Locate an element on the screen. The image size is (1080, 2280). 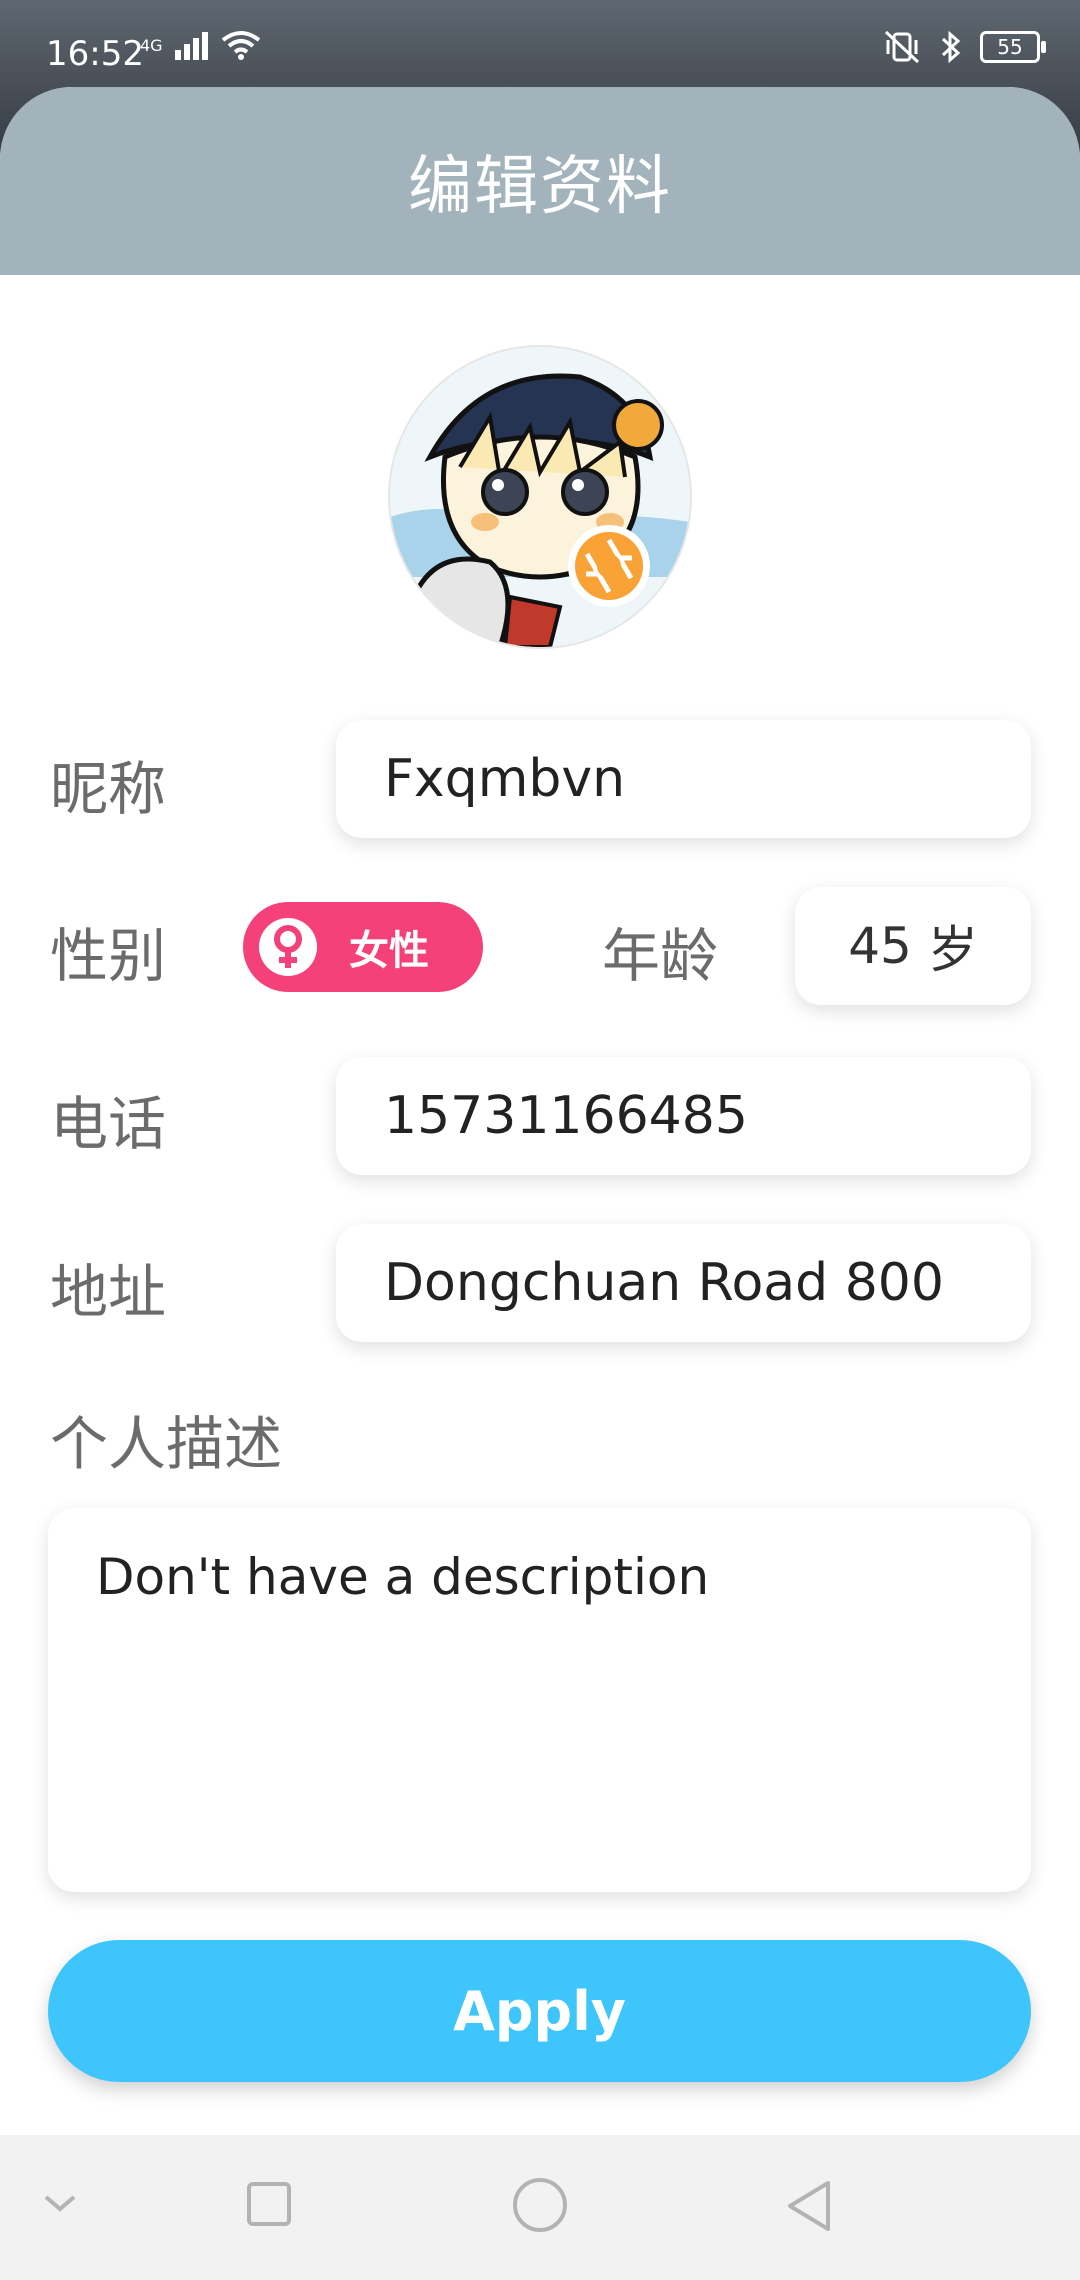
phone-label: 电话 is located at coordinates (108, 1124).